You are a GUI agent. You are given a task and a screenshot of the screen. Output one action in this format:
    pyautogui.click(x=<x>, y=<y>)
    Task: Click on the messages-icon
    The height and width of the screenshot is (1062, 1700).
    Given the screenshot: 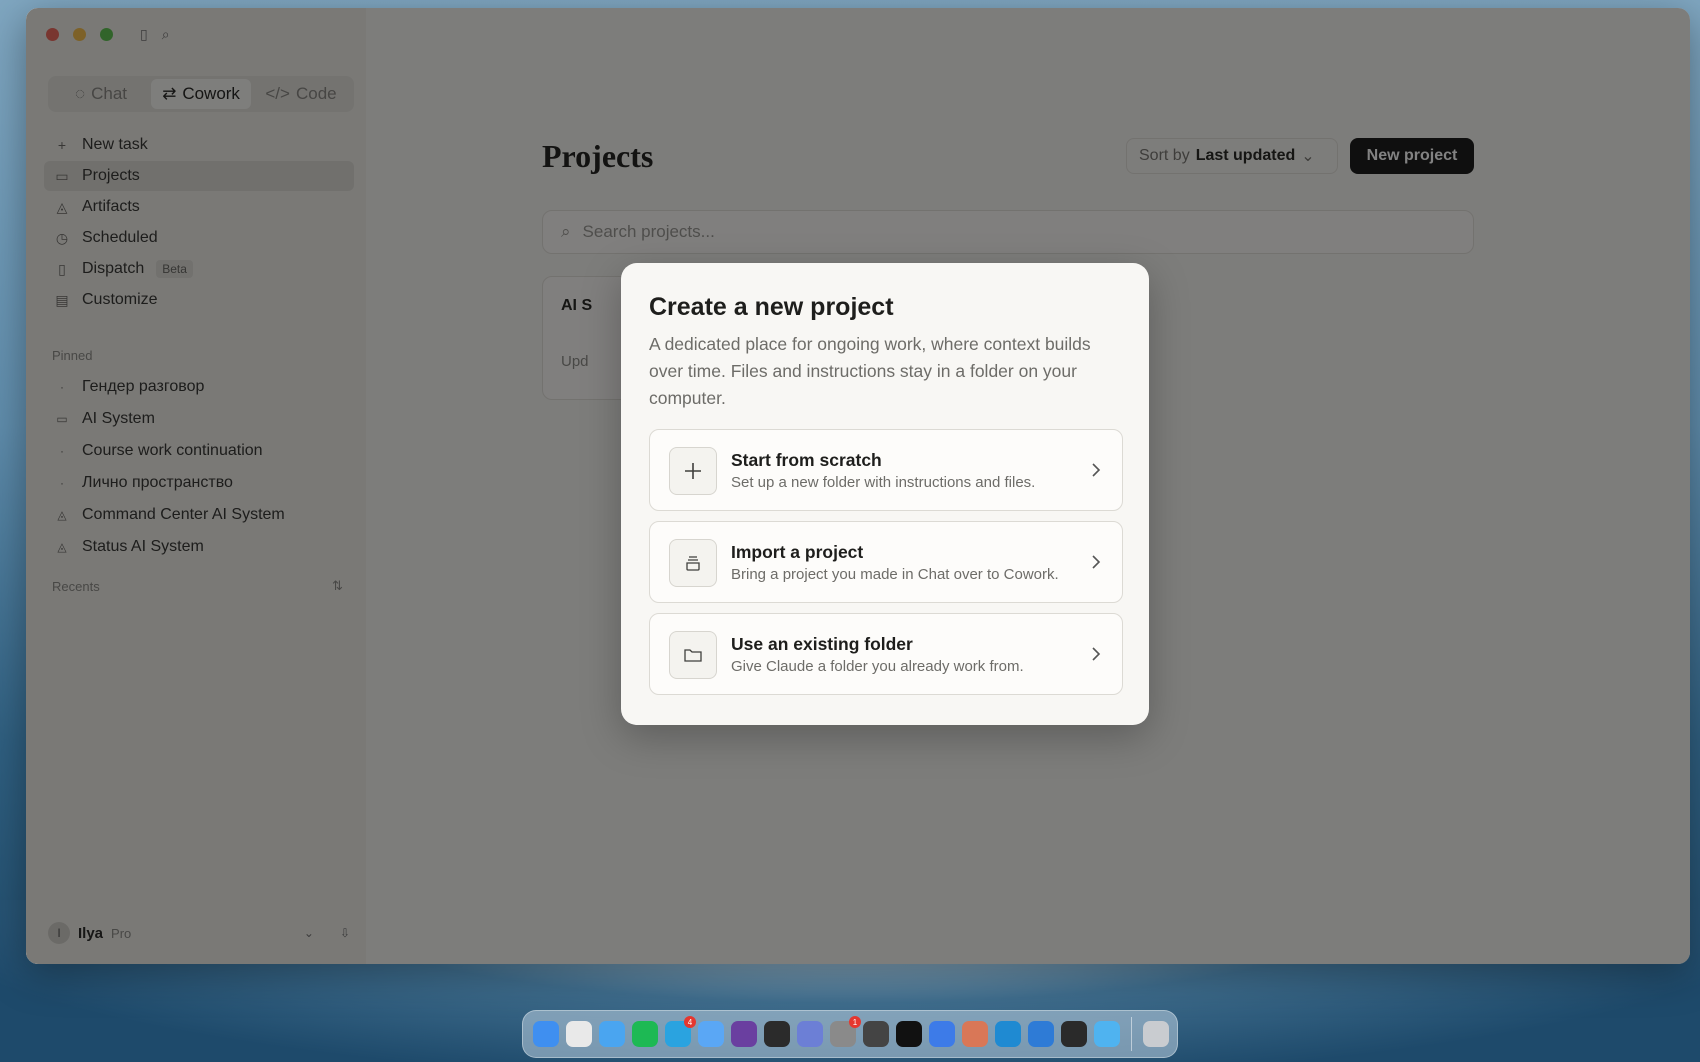 What is the action you would take?
    pyautogui.click(x=1107, y=1034)
    